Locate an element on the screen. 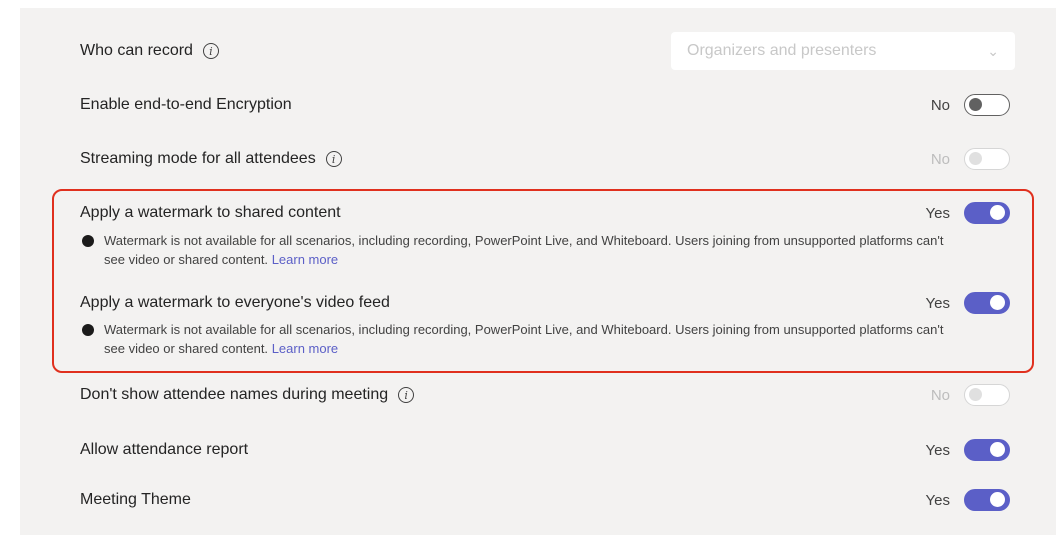 The height and width of the screenshot is (535, 1056). who-can-record-label: Who can record is located at coordinates (136, 50).